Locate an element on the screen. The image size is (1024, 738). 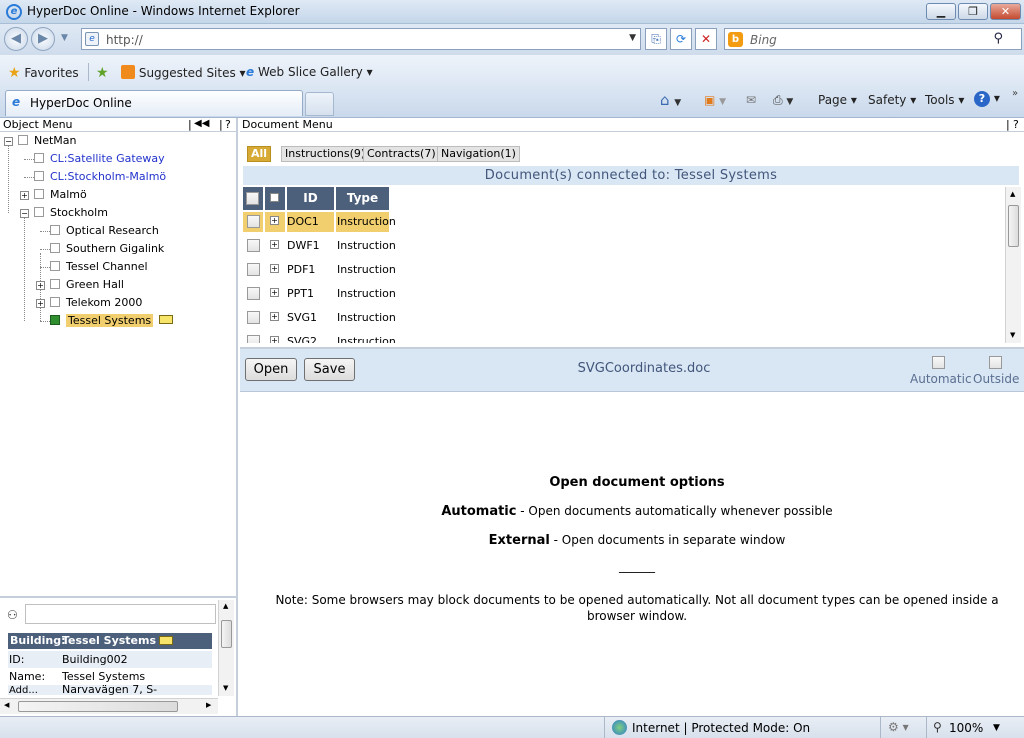
search-icon: ⚲ is located at coordinates (998, 38).